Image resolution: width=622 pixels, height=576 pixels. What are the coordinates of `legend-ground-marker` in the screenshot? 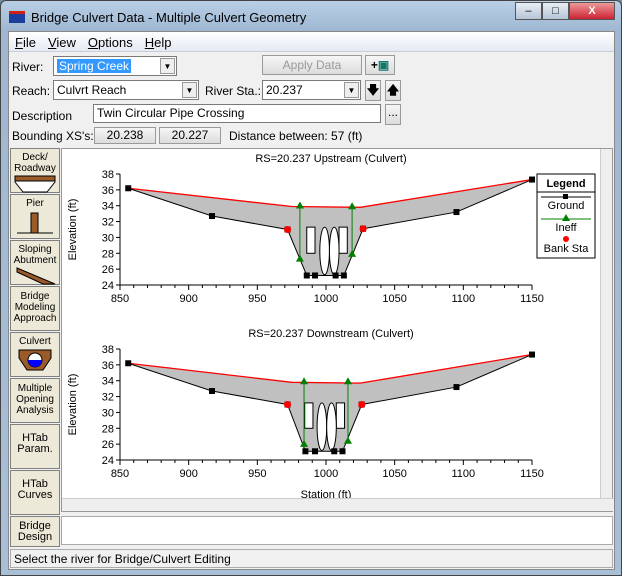 It's located at (565, 196).